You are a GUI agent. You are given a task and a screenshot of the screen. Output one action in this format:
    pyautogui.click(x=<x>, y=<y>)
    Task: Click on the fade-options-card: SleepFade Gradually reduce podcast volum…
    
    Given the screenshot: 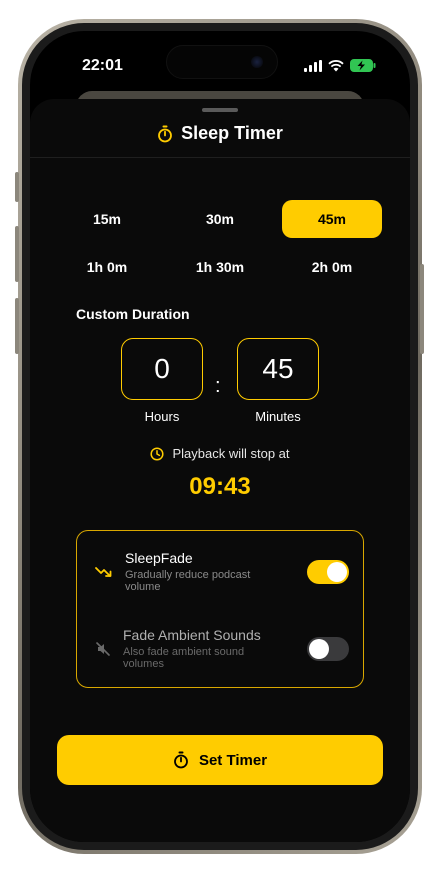 What is the action you would take?
    pyautogui.click(x=220, y=609)
    